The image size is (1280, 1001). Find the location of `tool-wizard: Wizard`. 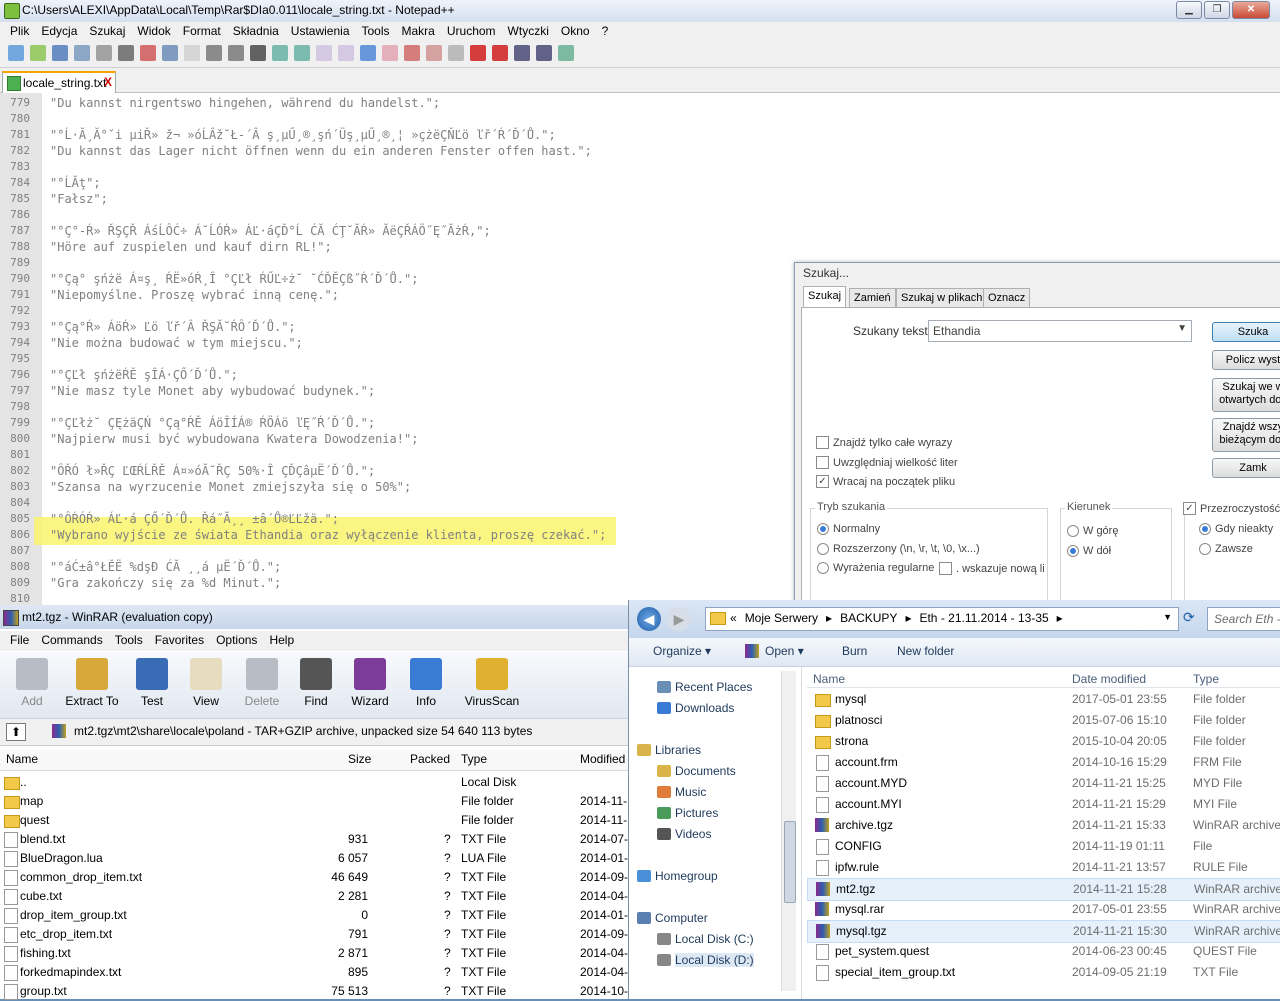

tool-wizard: Wizard is located at coordinates (370, 683).